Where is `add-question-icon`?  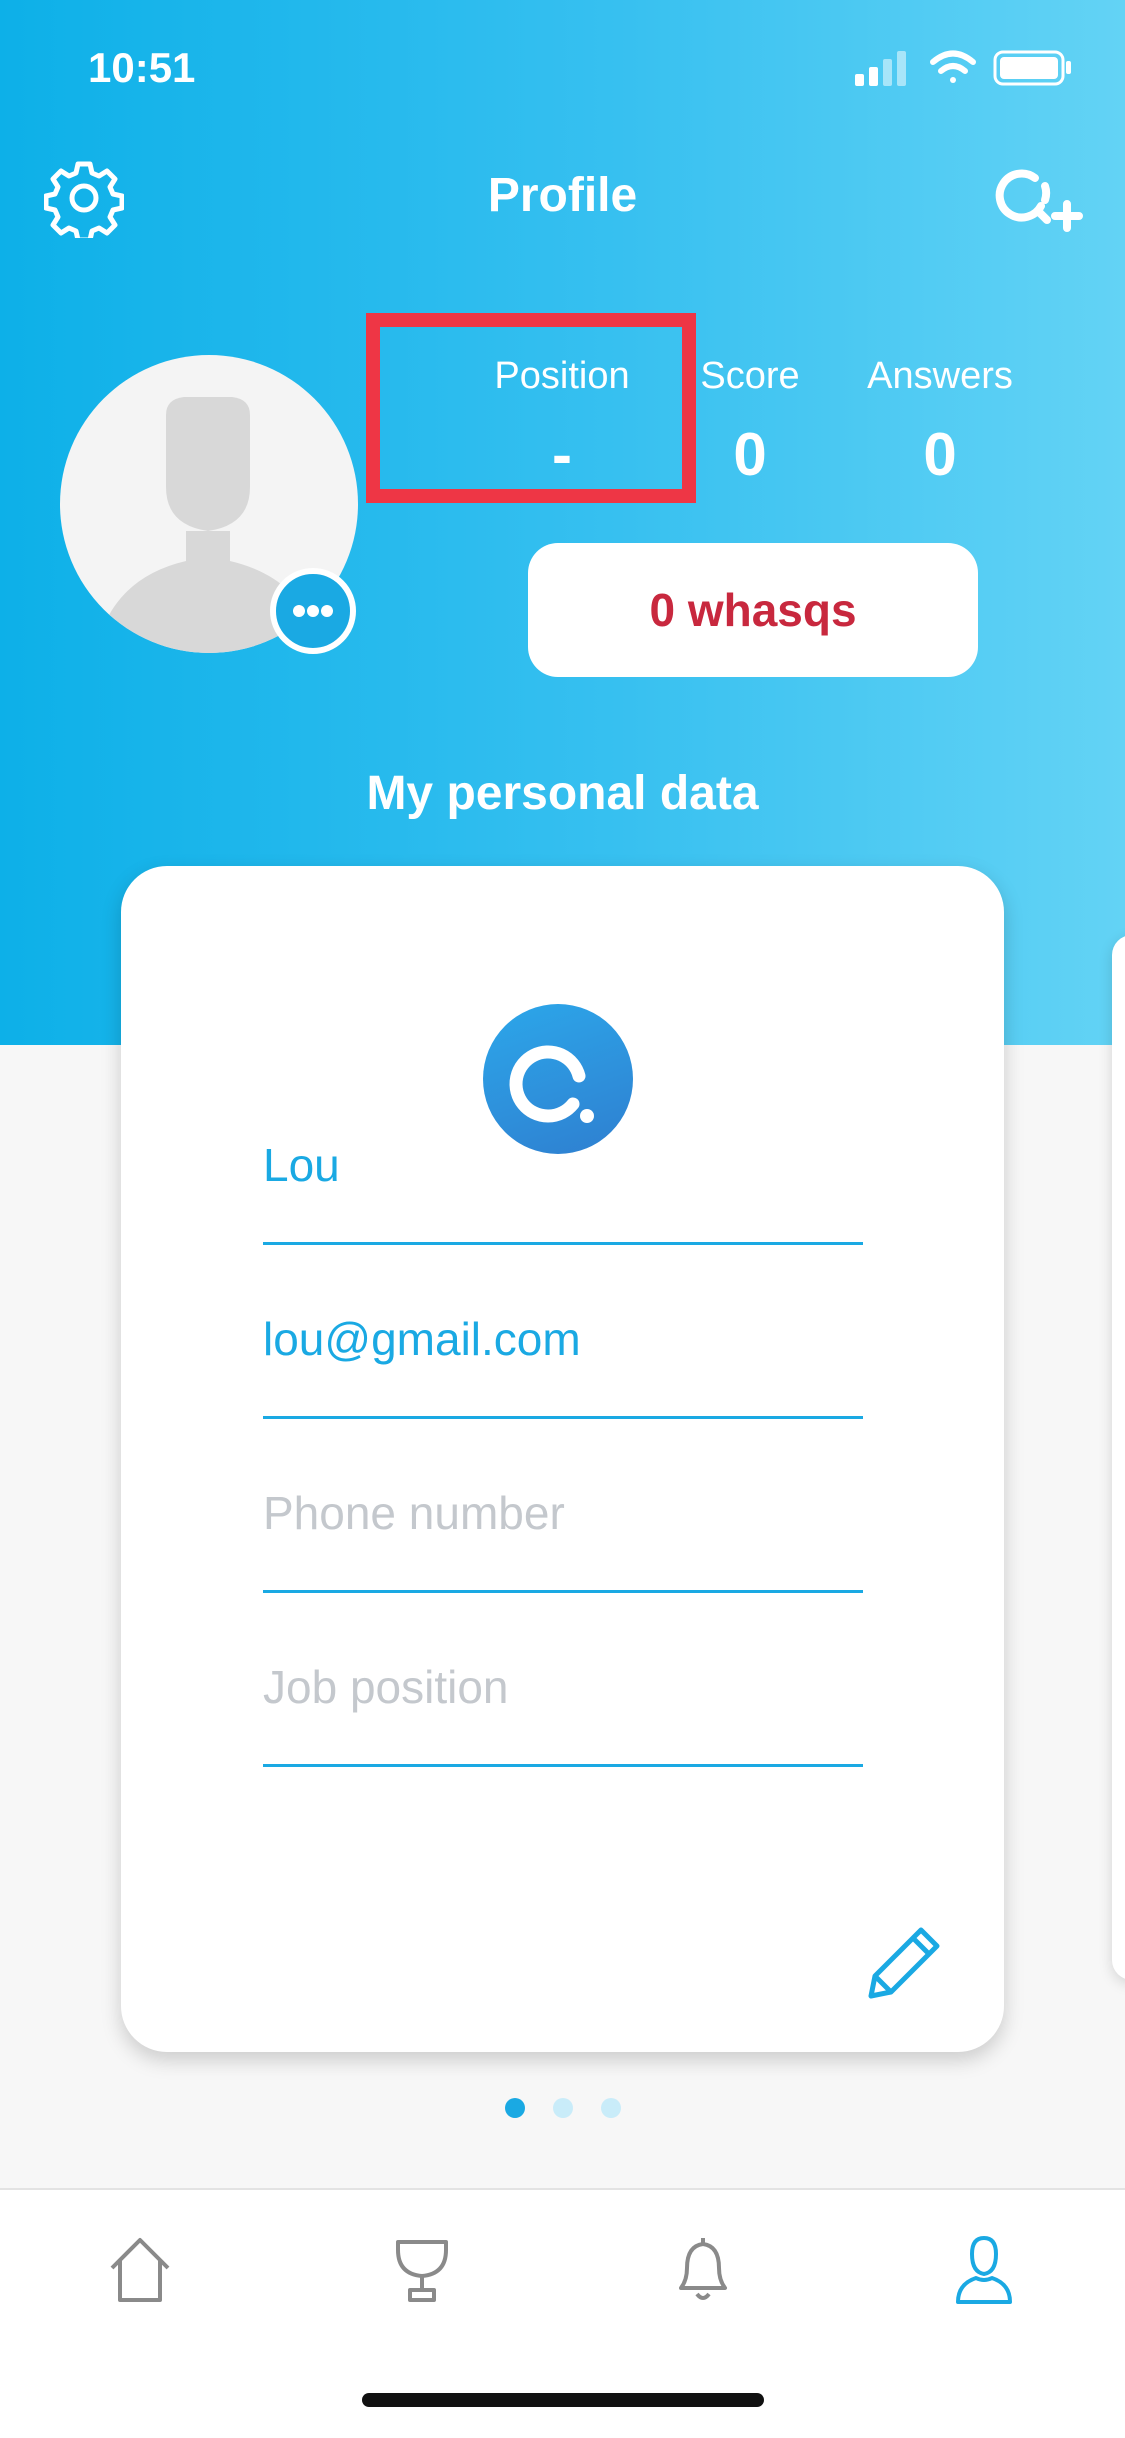
add-question-icon is located at coordinates (1039, 200).